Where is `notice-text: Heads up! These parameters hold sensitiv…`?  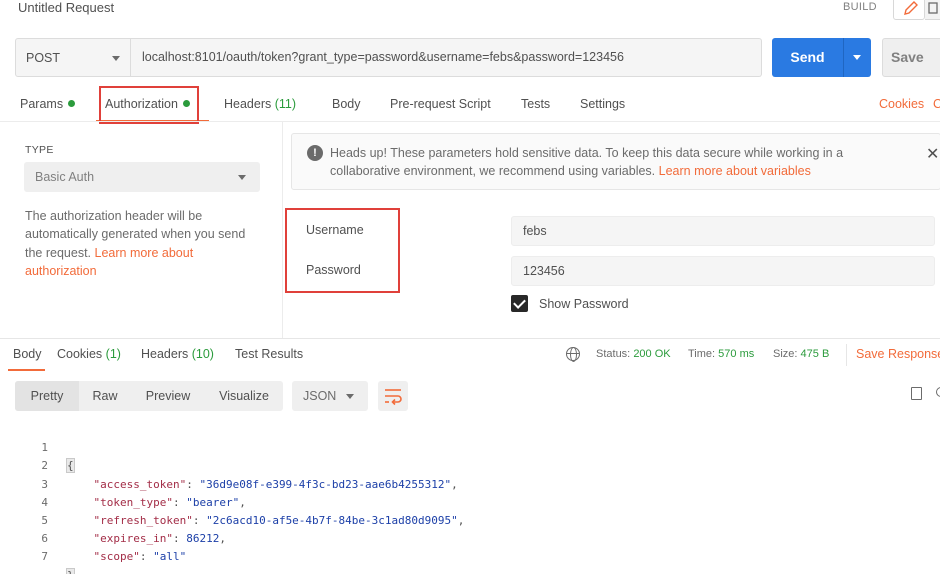 notice-text: Heads up! These parameters hold sensitiv… is located at coordinates (600, 162).